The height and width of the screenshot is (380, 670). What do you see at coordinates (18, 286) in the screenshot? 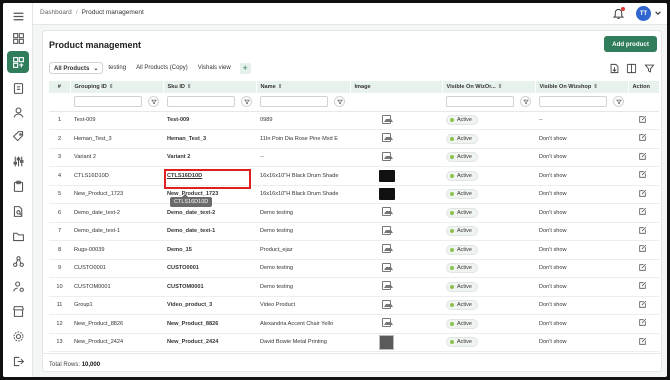
I see `user-settings-icon` at bounding box center [18, 286].